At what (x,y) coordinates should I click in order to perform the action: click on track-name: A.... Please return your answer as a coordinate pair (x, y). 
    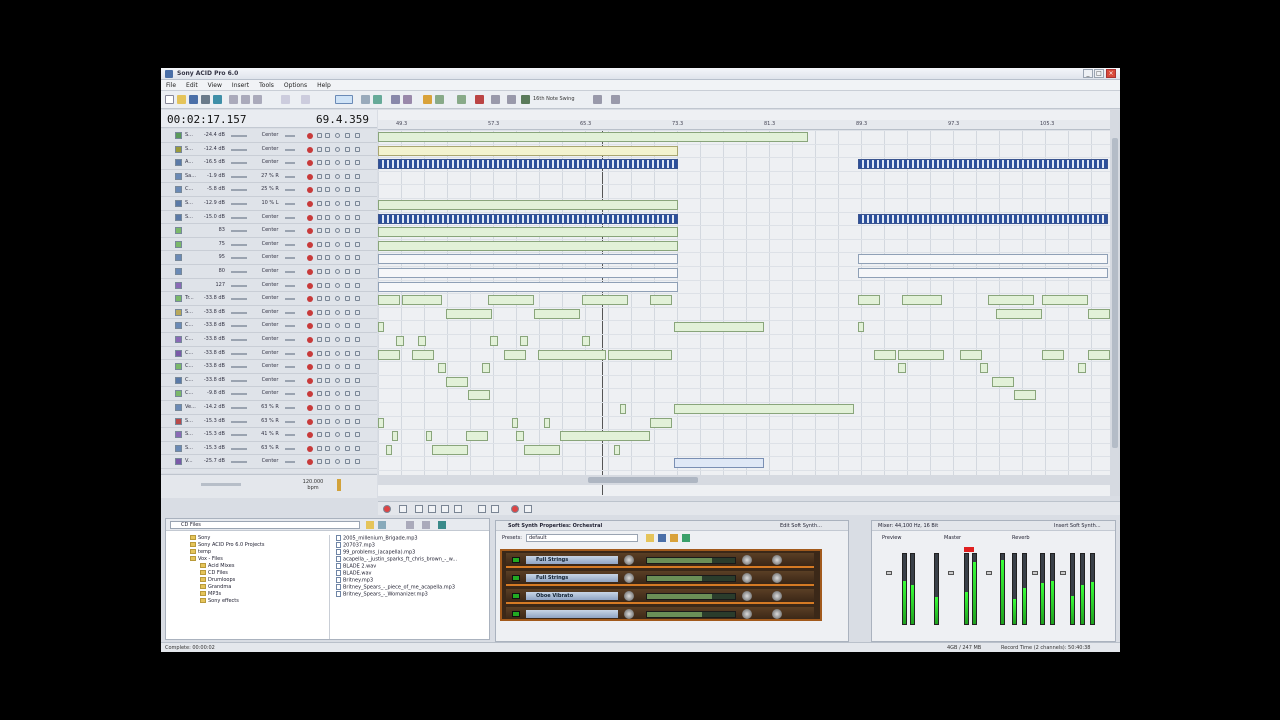
    Looking at the image, I should click on (189, 162).